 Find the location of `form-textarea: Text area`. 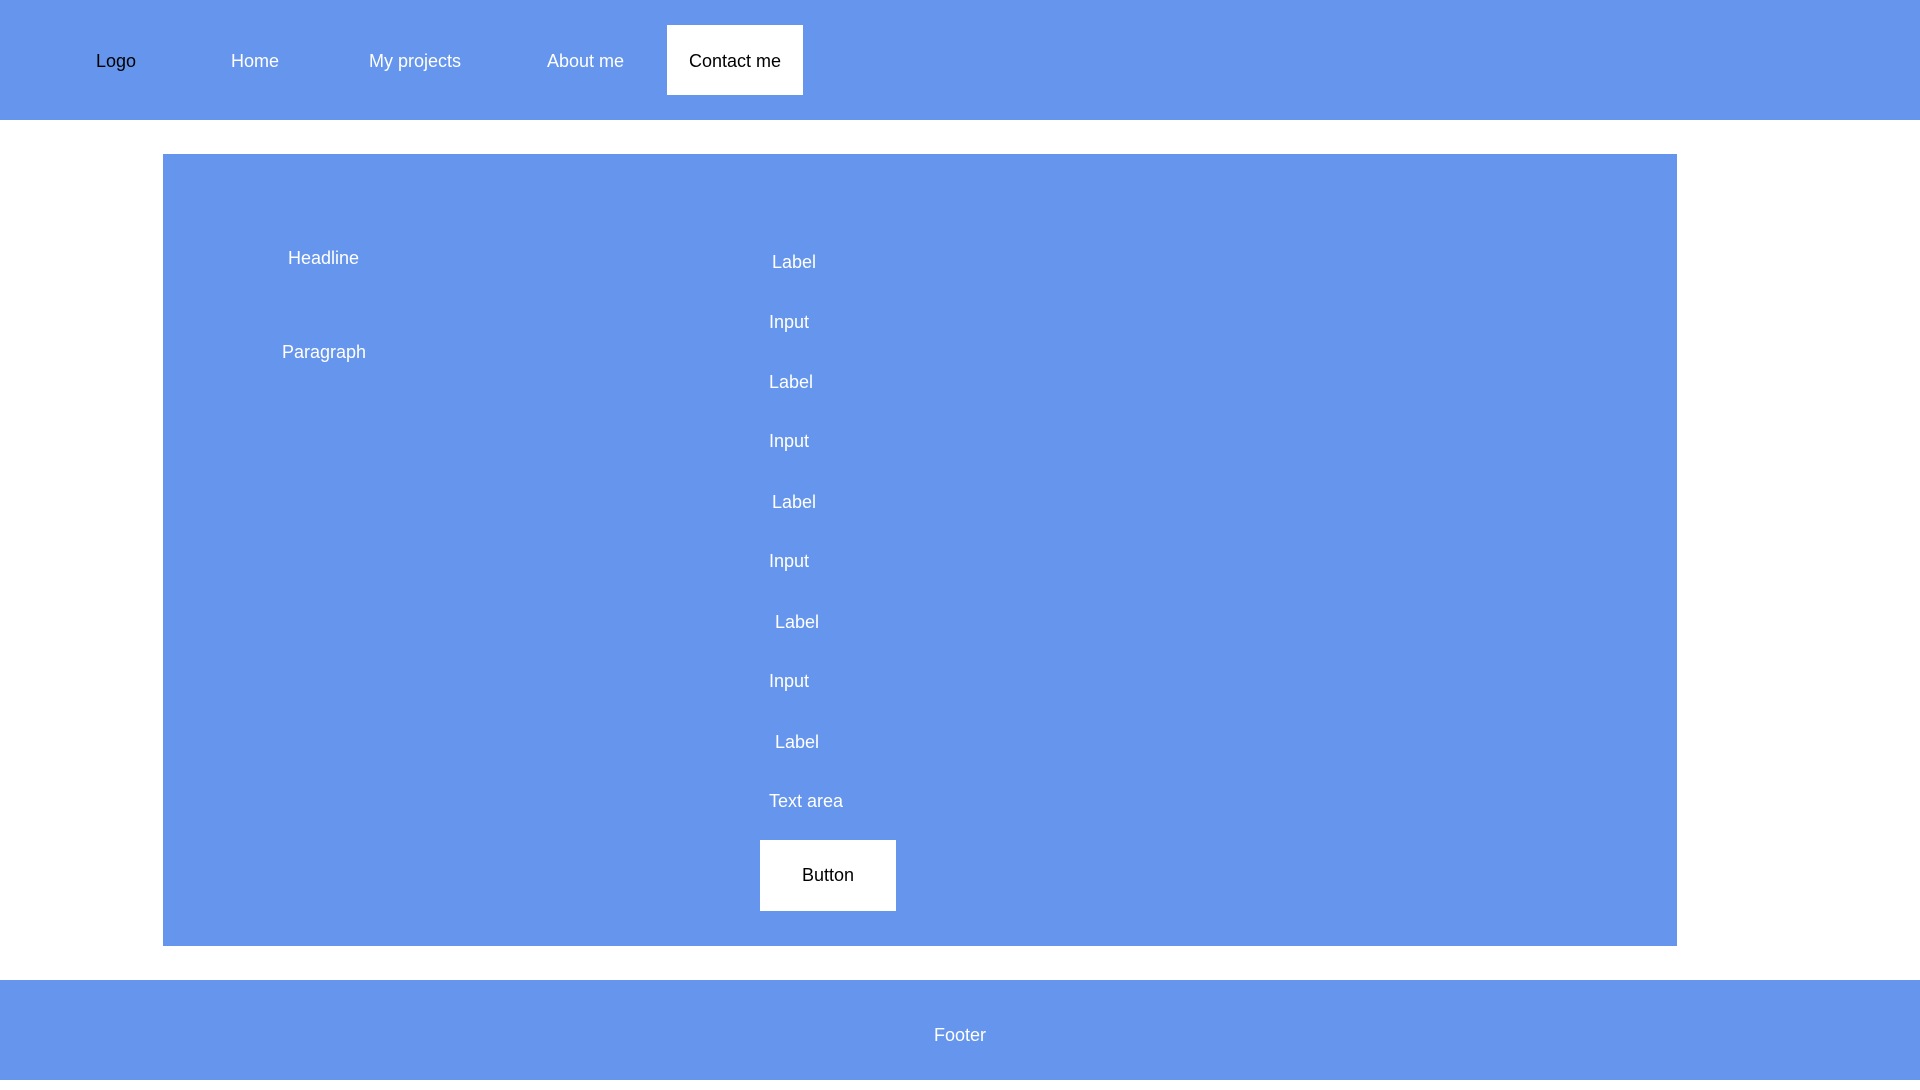

form-textarea: Text area is located at coordinates (806, 801).